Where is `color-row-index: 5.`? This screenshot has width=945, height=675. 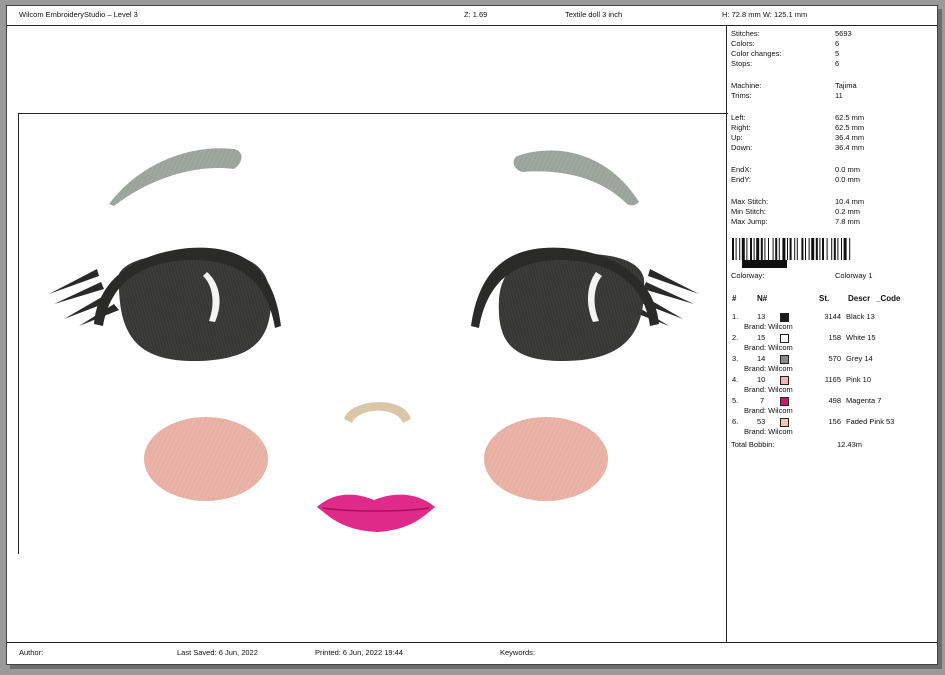
color-row-index: 5. is located at coordinates (735, 400).